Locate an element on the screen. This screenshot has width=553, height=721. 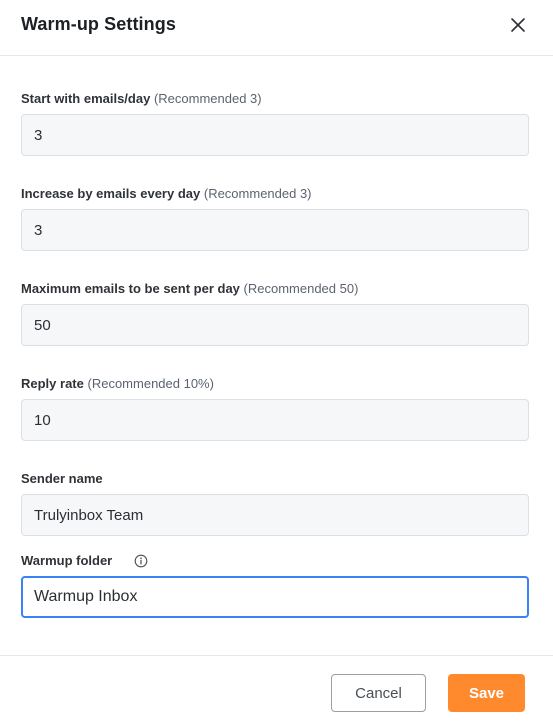
warmup-folder-input is located at coordinates (275, 597).